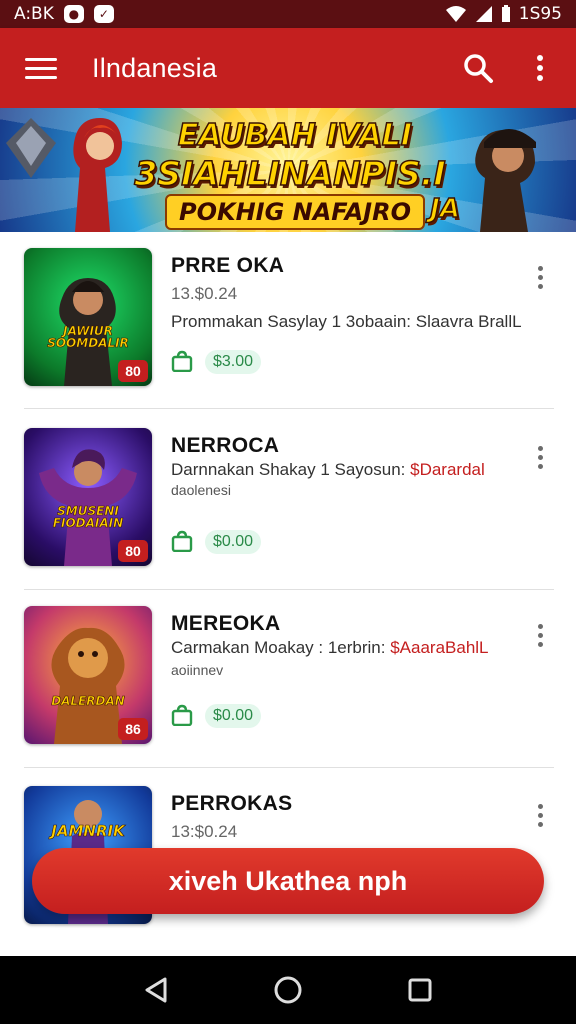  What do you see at coordinates (34, 14) in the screenshot?
I see `status-time: A:BK` at bounding box center [34, 14].